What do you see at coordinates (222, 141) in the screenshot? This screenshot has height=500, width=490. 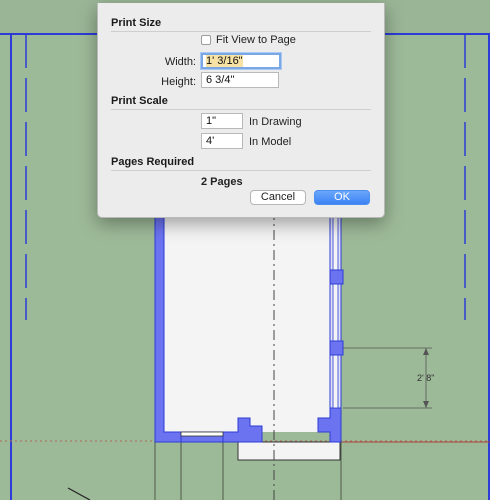 I see `model-scale-field: 4'` at bounding box center [222, 141].